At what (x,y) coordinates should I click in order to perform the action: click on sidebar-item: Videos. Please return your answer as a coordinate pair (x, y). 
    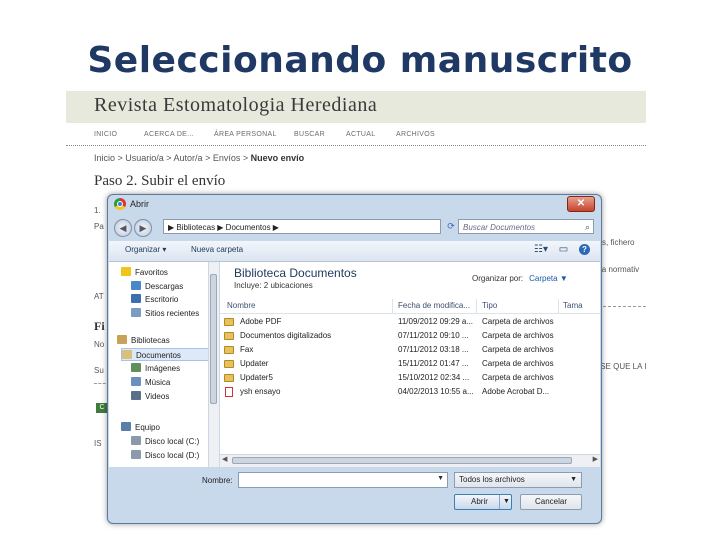
    Looking at the image, I should click on (150, 396).